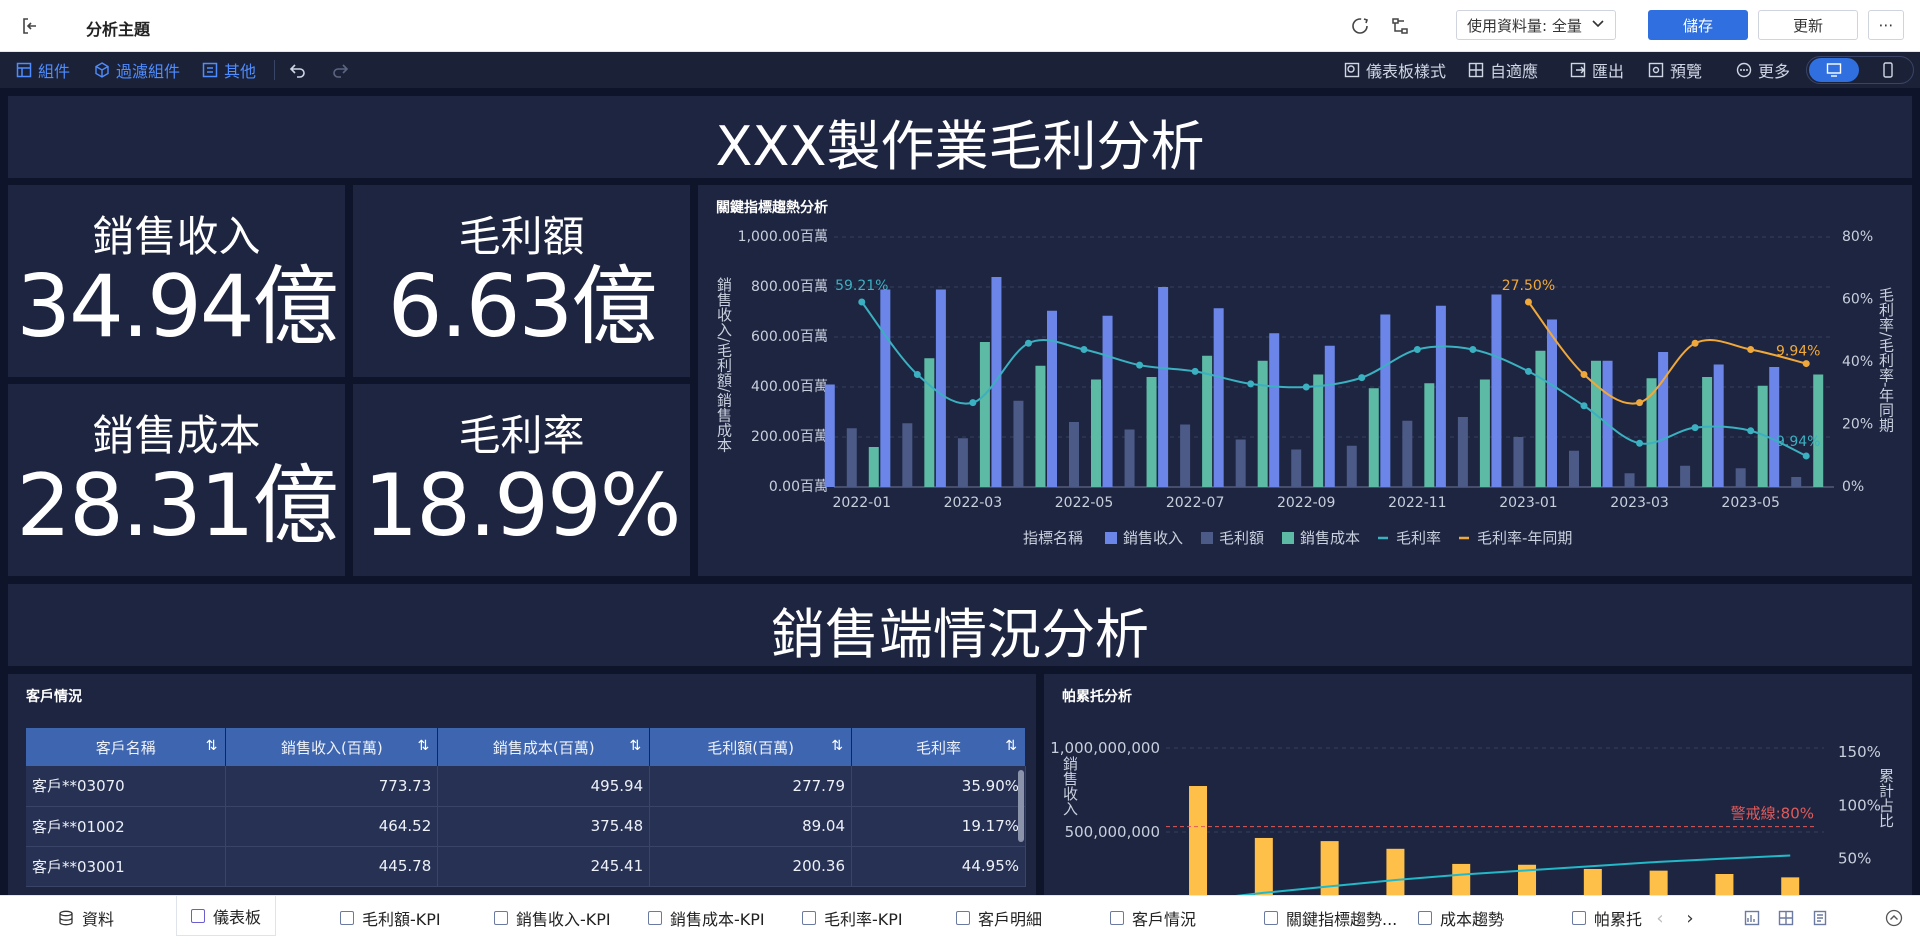 The height and width of the screenshot is (945, 1920). What do you see at coordinates (1053, 538) in the screenshot?
I see `legend-title: 指標名稱` at bounding box center [1053, 538].